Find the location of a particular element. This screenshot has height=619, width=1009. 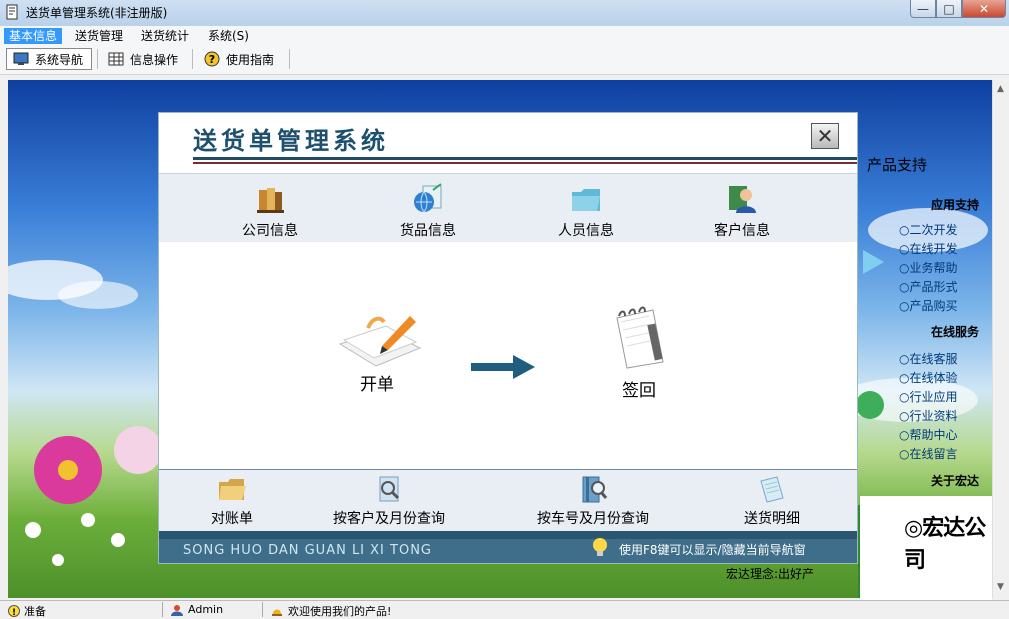

user-guide-button: ? 使用指南 is located at coordinates (242, 59).